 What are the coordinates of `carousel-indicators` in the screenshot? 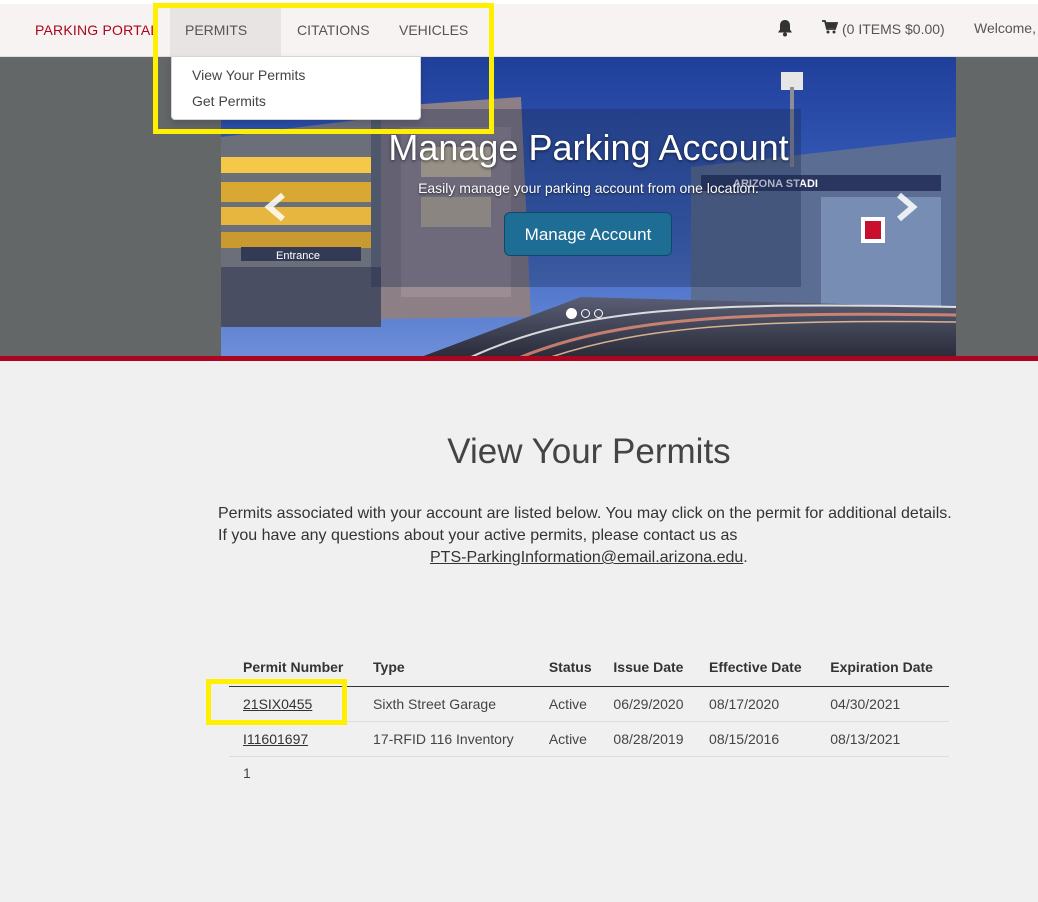 It's located at (584, 313).